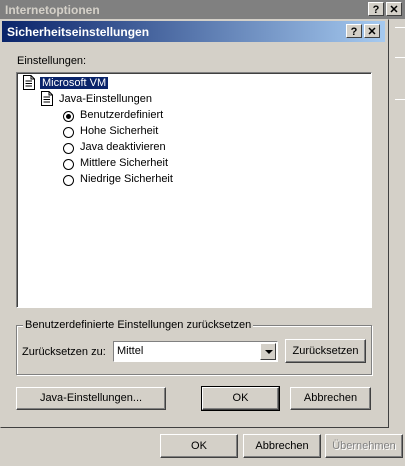  Describe the element at coordinates (68, 164) in the screenshot. I see `radio-medium-security` at that location.